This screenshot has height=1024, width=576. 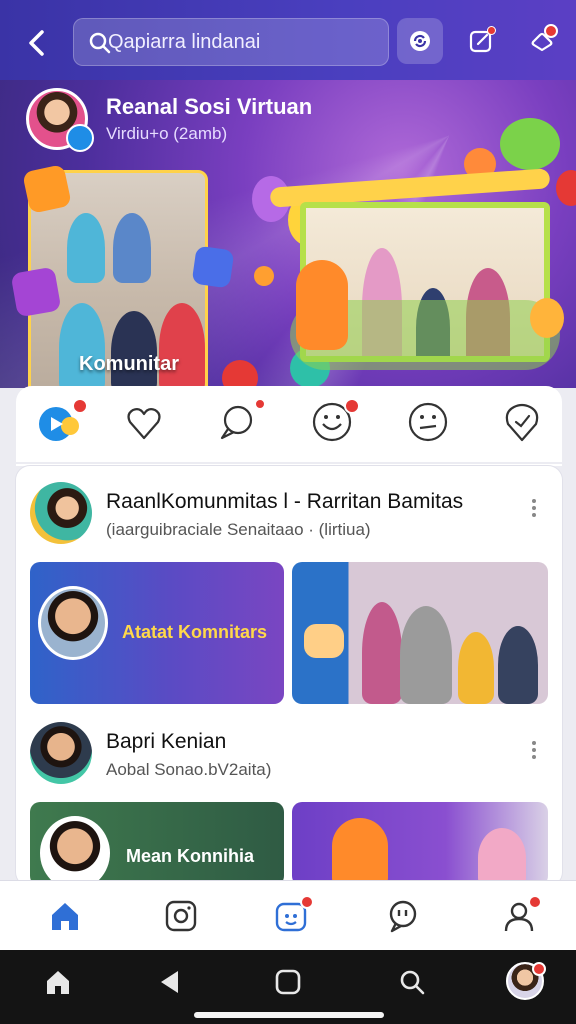 What do you see at coordinates (184, 42) in the screenshot?
I see `search-text: Qapiarra lindanai` at bounding box center [184, 42].